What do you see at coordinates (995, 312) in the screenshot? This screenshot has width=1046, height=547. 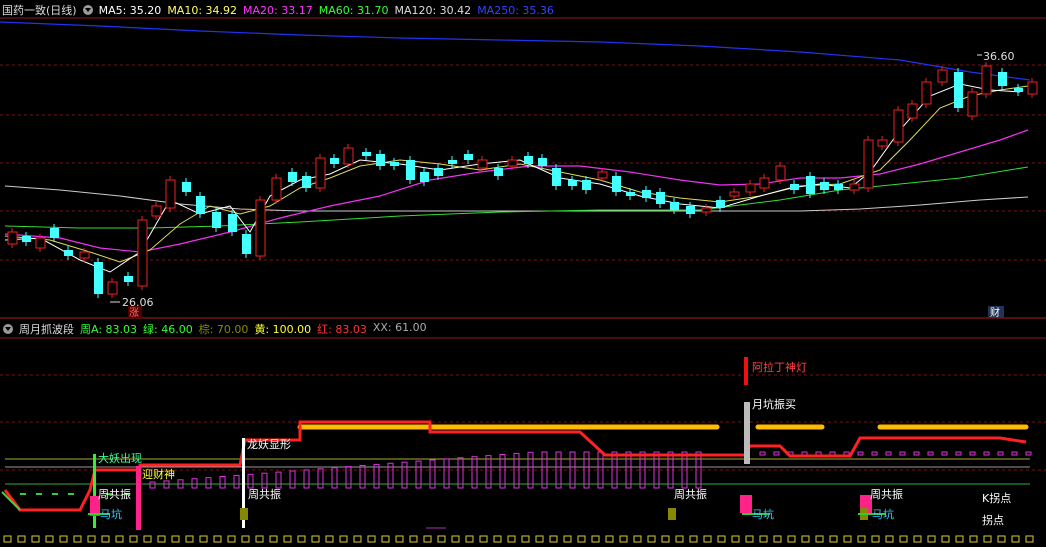 I see `cai-badge: 财` at bounding box center [995, 312].